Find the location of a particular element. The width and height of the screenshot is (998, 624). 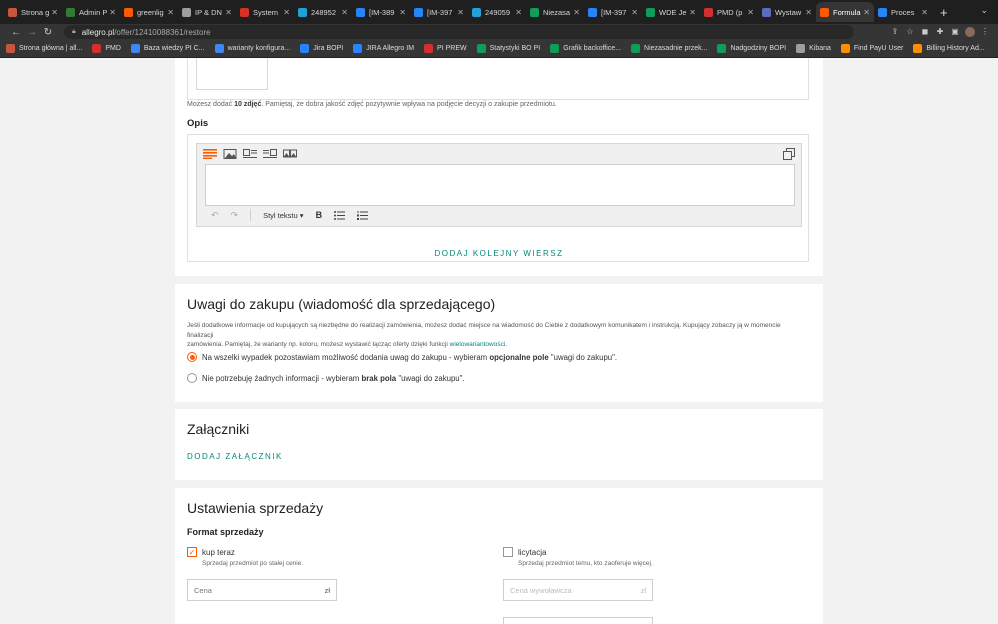

browser-tab: IP & DN ✕ is located at coordinates (207, 12).